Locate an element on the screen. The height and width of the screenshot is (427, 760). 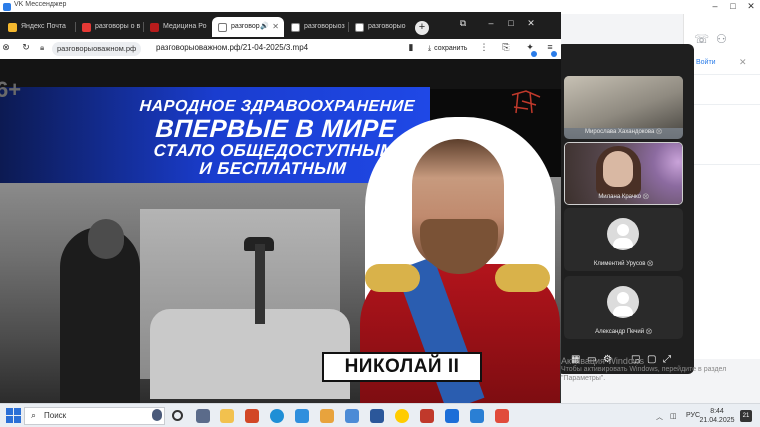
participant-face is located at coordinates (618, 169).